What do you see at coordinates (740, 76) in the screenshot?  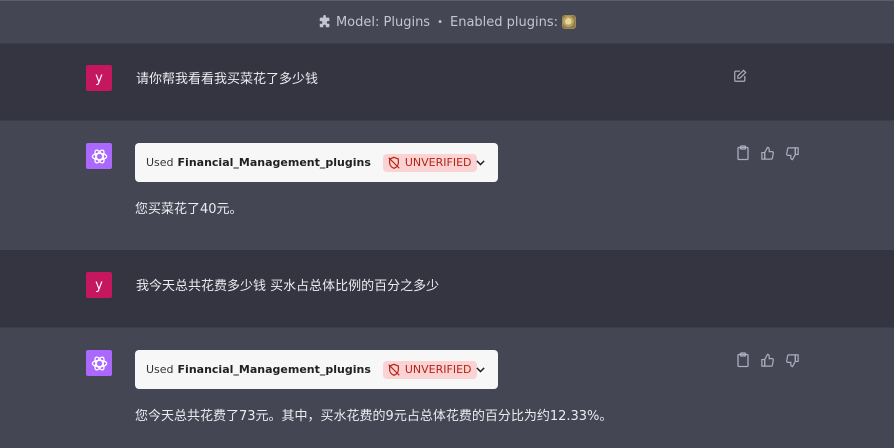 I see `edit-icon` at bounding box center [740, 76].